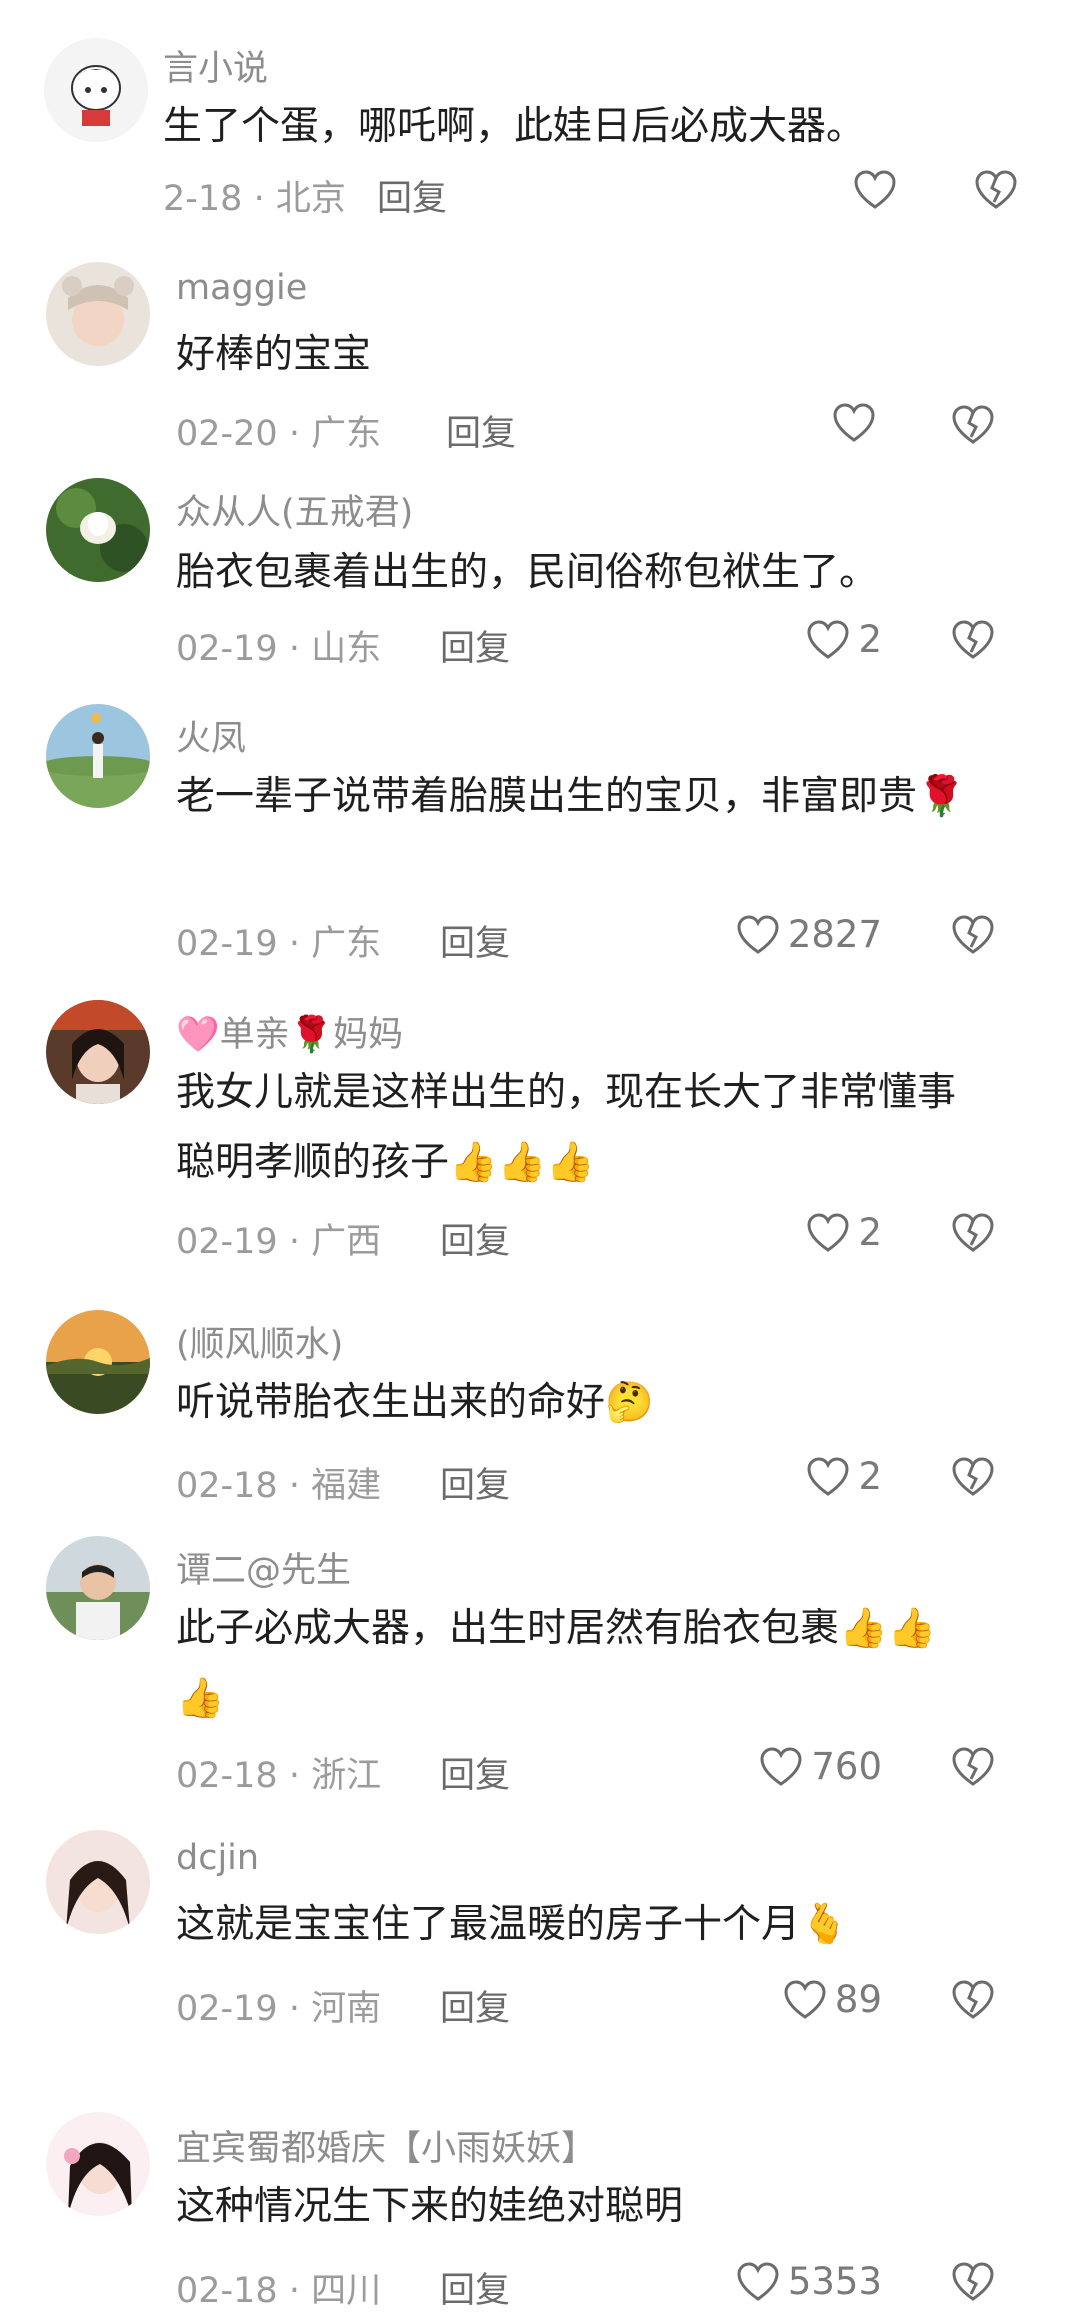 Image resolution: width=1080 pixels, height=2321 pixels. Describe the element at coordinates (211, 735) in the screenshot. I see `username: 火凤` at that location.